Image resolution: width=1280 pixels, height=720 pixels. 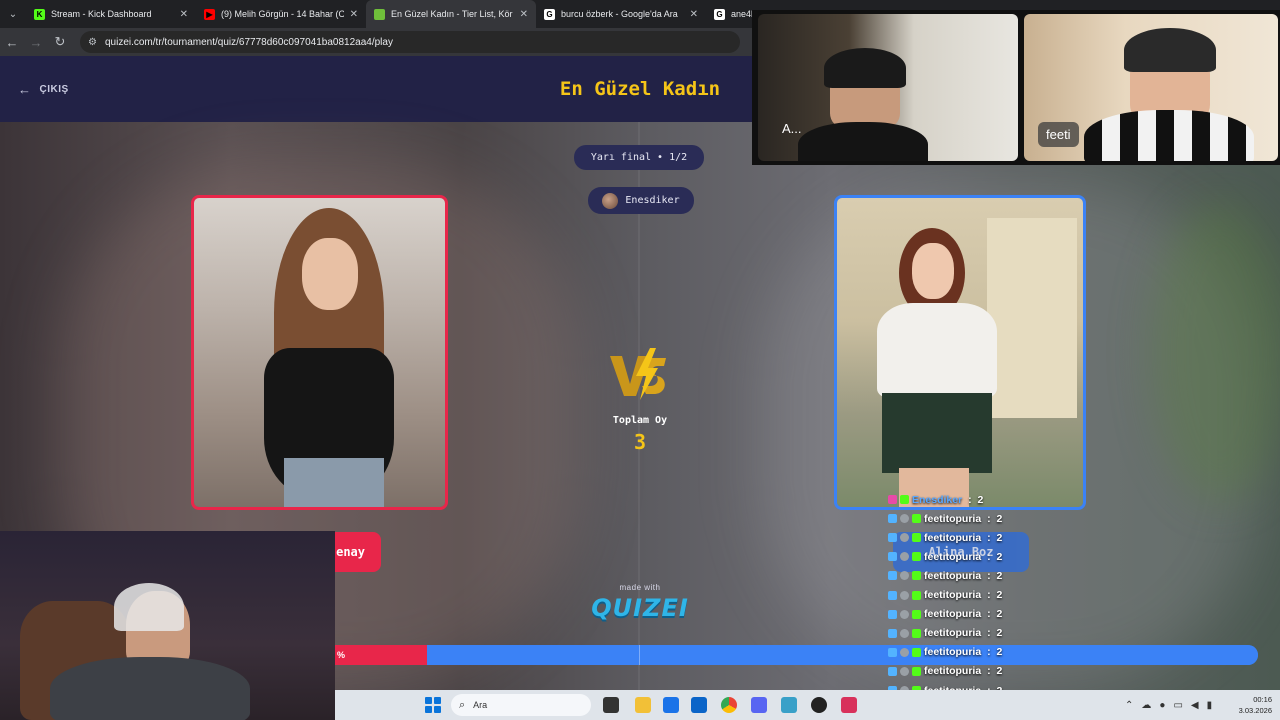 I want to click on exit-button: ← ÇIKIŞ, so click(x=43, y=89).